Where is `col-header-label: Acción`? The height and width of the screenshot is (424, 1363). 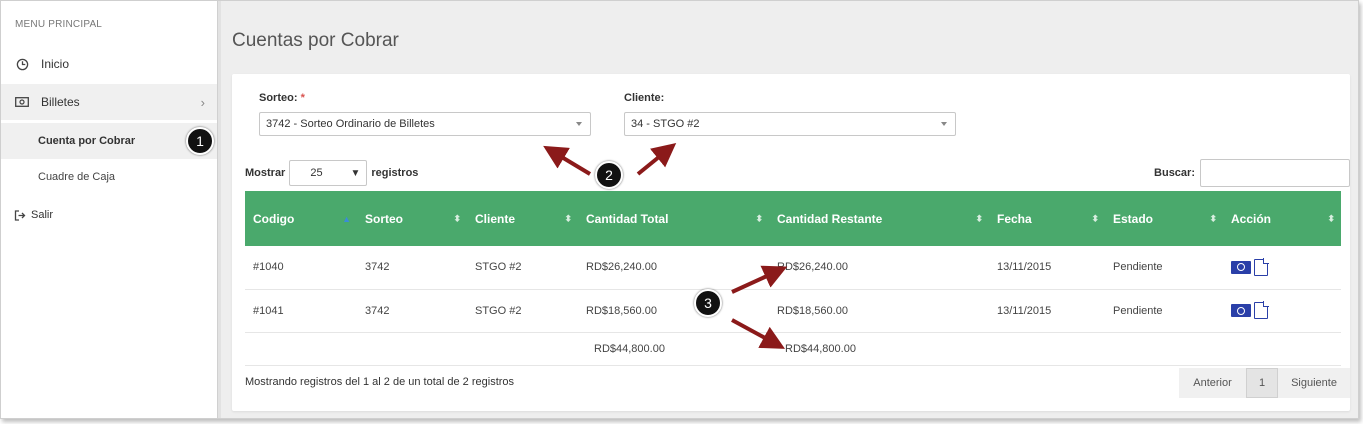 col-header-label: Acción is located at coordinates (1251, 218).